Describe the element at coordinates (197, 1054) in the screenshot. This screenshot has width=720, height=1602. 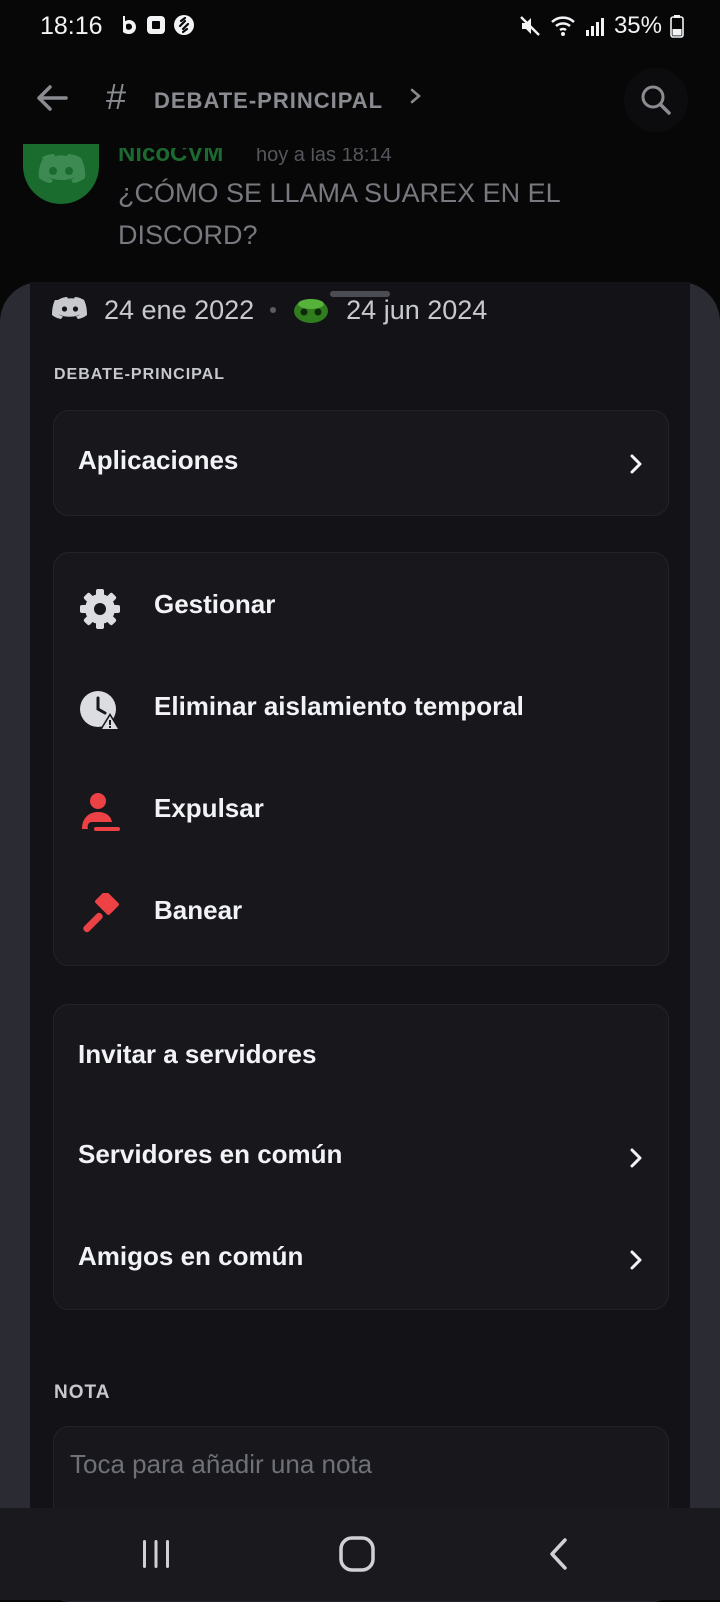
I see `invite-to-servers-label: Invitar a servidores` at that location.